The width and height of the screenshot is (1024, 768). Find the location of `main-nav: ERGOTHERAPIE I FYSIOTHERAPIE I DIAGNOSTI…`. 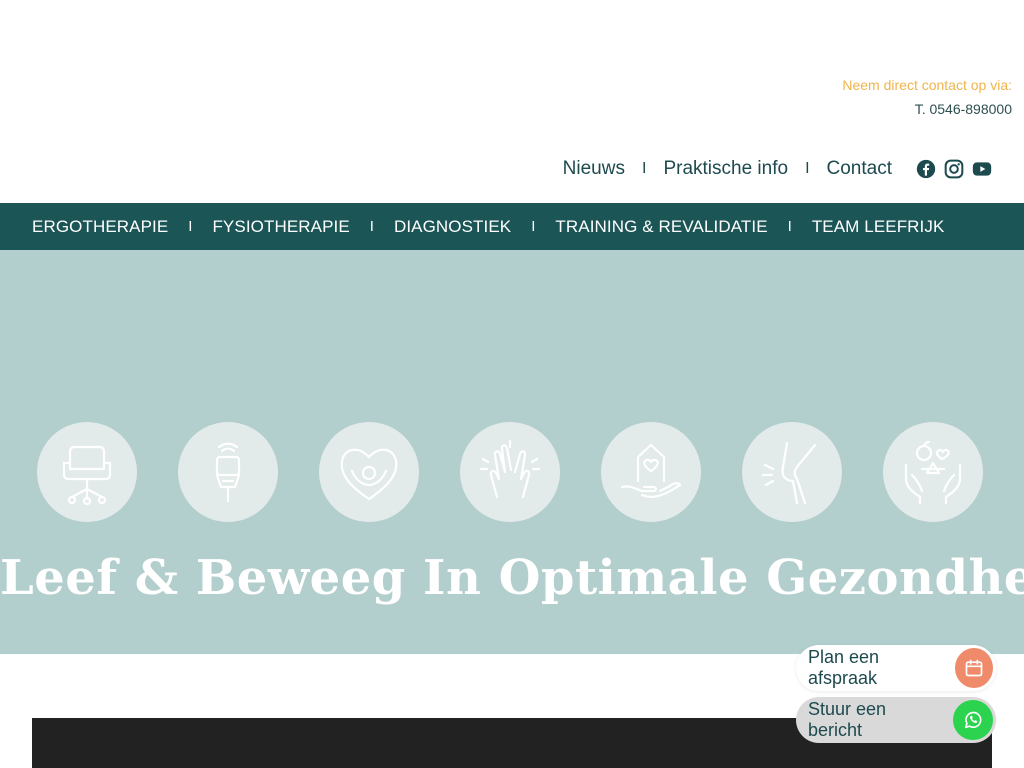

main-nav: ERGOTHERAPIE I FYSIOTHERAPIE I DIAGNOSTI… is located at coordinates (512, 226).